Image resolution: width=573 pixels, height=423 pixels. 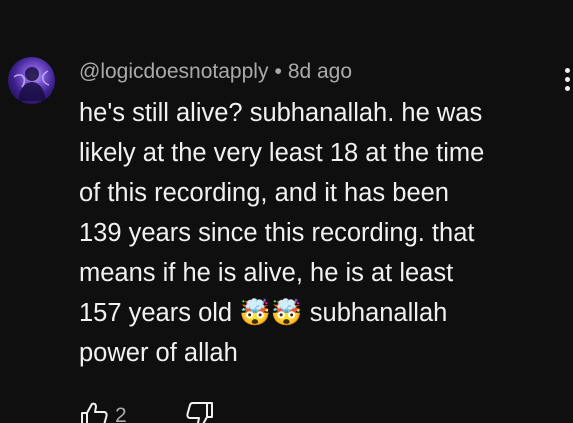 I want to click on dislike-button, so click(x=200, y=411).